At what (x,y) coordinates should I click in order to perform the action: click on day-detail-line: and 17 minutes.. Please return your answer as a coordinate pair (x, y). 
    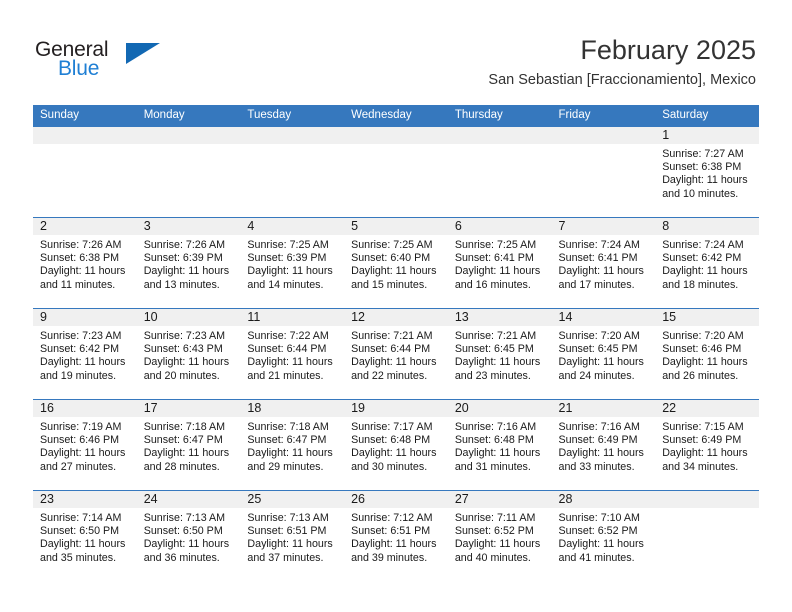
    Looking at the image, I should click on (596, 284).